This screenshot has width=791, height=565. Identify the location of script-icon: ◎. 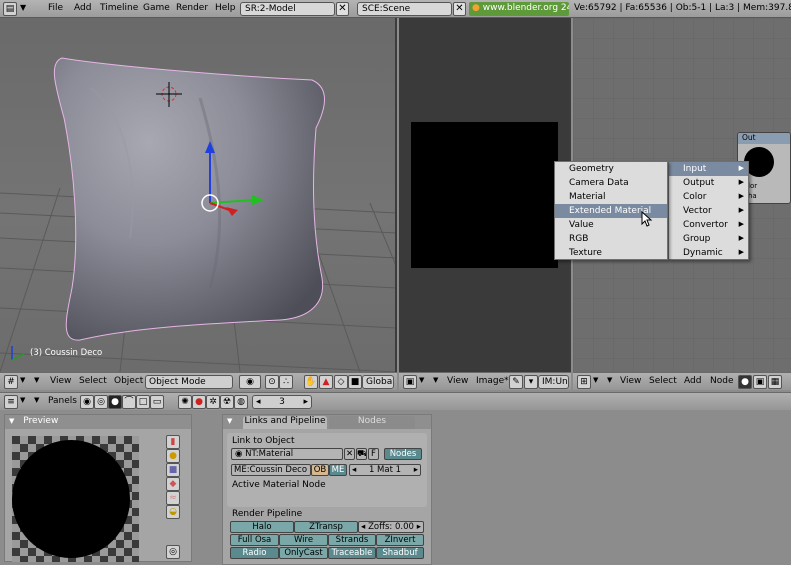
(101, 402).